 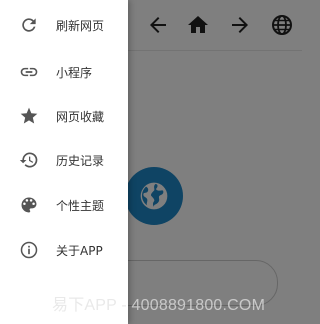 I want to click on link-icon, so click(x=29, y=72).